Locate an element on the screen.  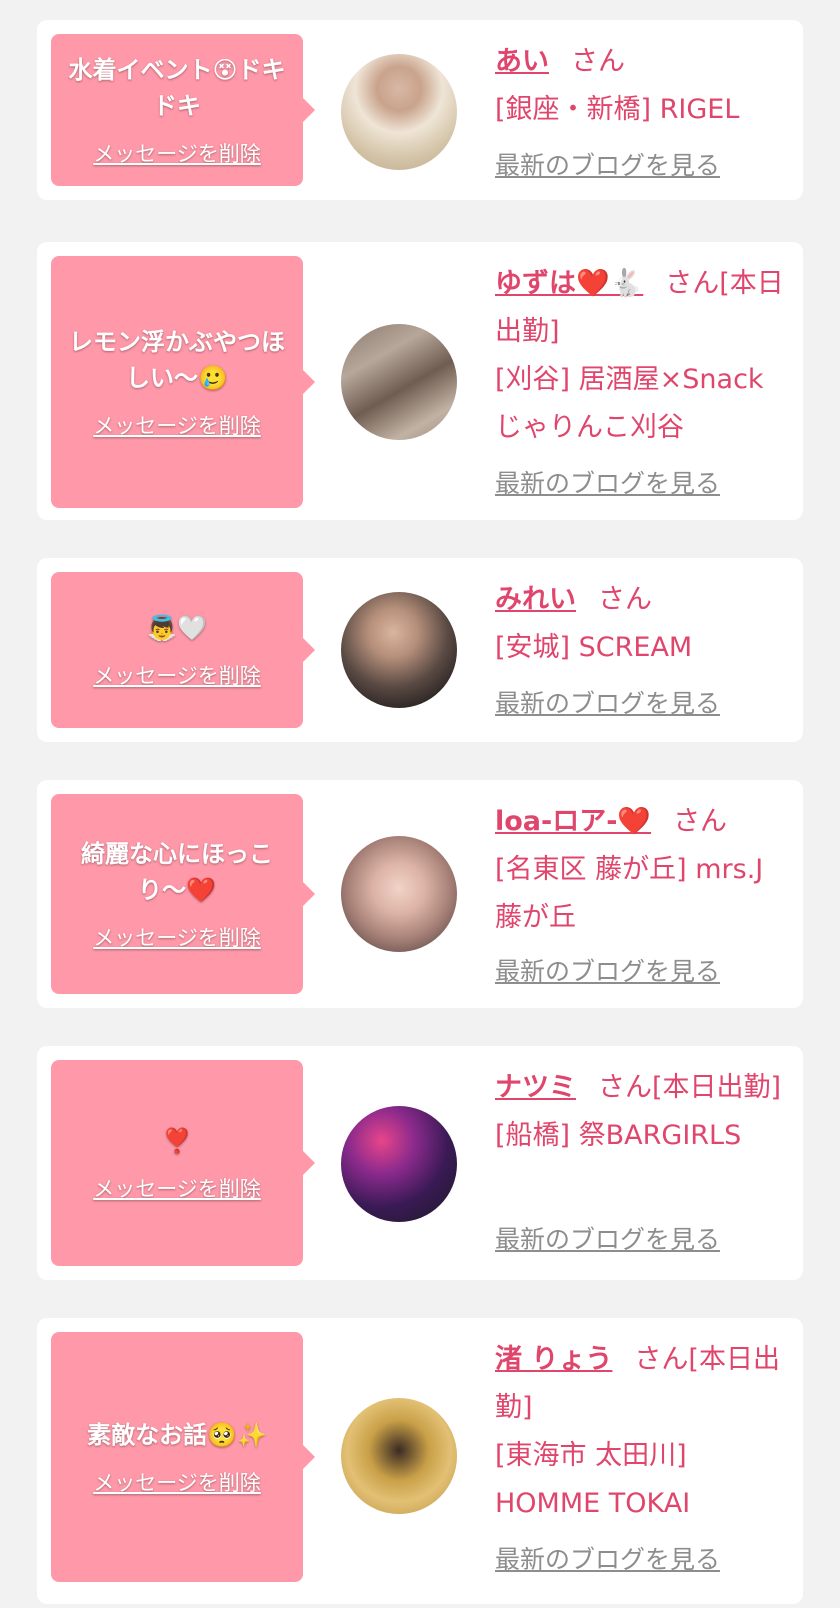
message-bubble: 👼🤍 メッセージを削除 is located at coordinates (183, 650).